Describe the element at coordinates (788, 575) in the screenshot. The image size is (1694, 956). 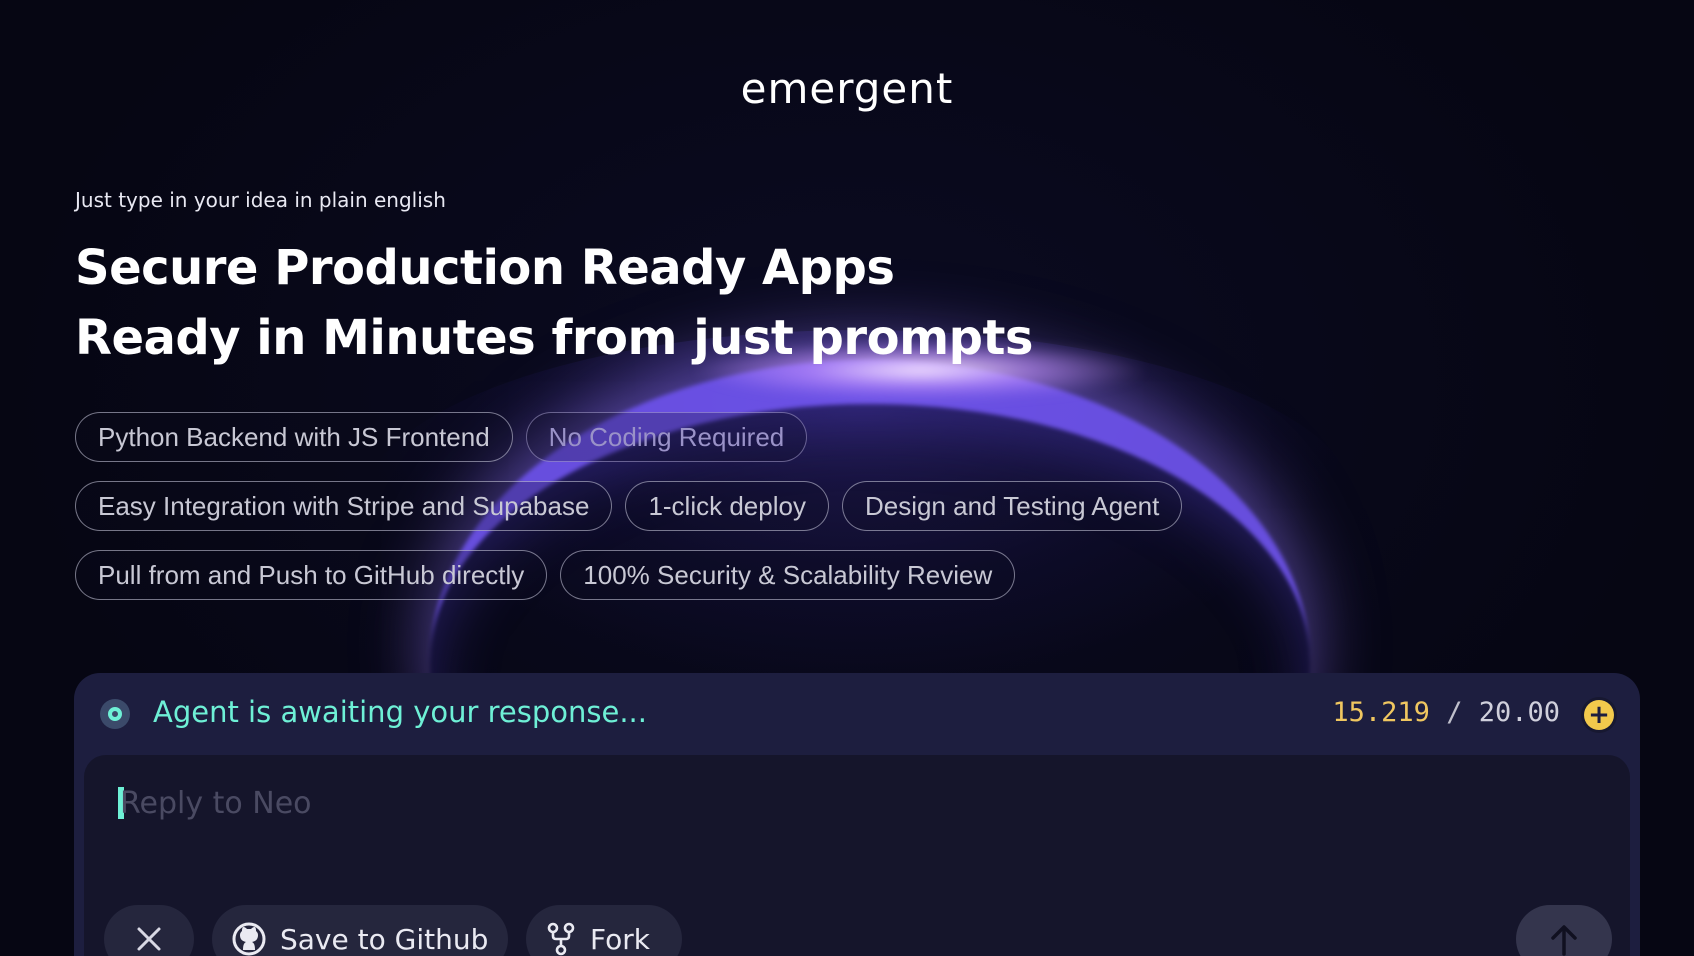
I see `feature-chip: 100% Security & Scalability Review` at that location.